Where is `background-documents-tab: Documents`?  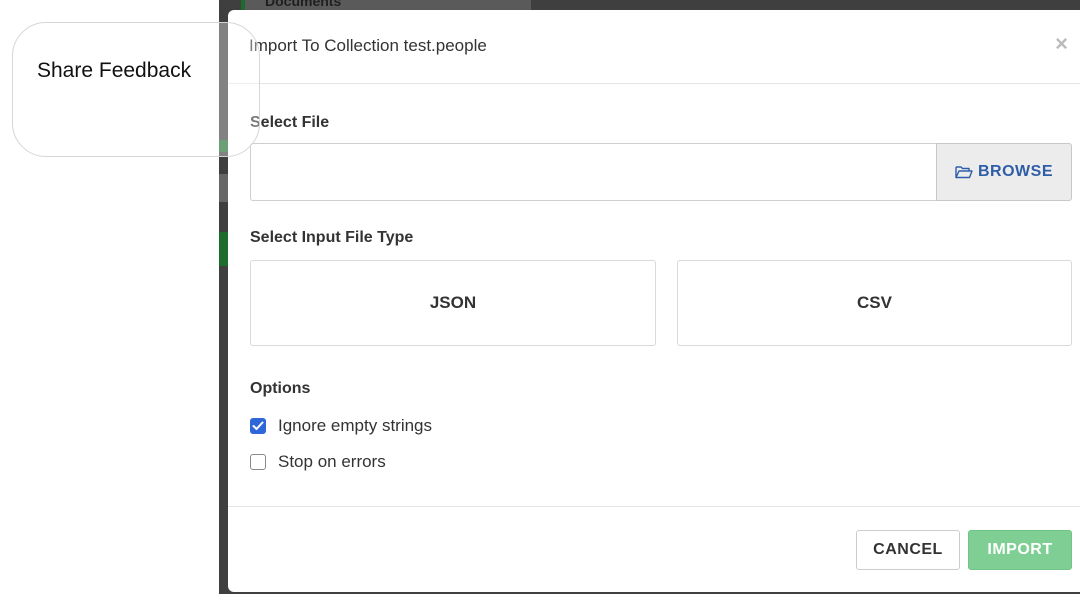 background-documents-tab: Documents is located at coordinates (386, 5).